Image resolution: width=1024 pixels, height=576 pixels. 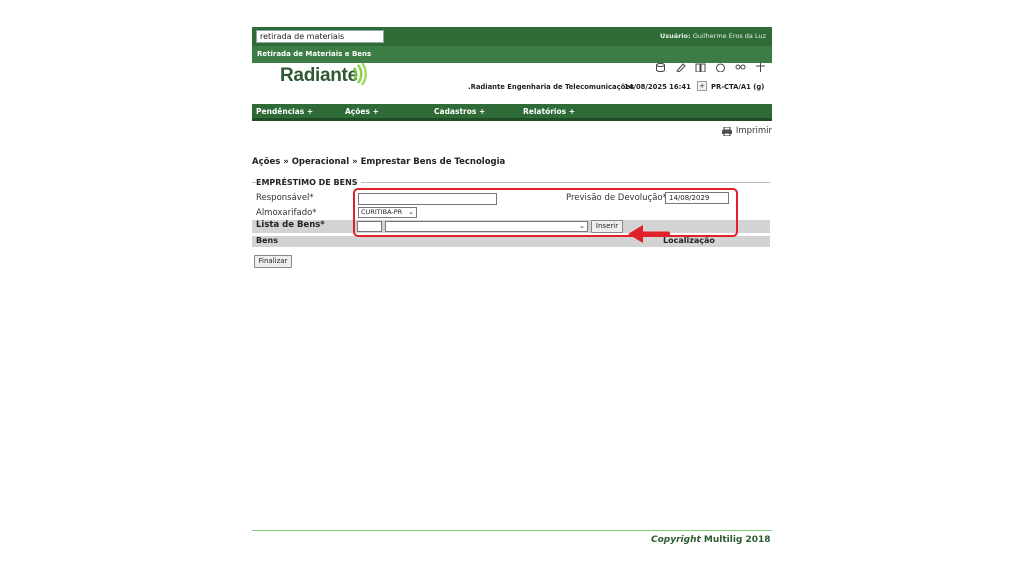 What do you see at coordinates (285, 198) in the screenshot?
I see `responsavel-label: Responsável*` at bounding box center [285, 198].